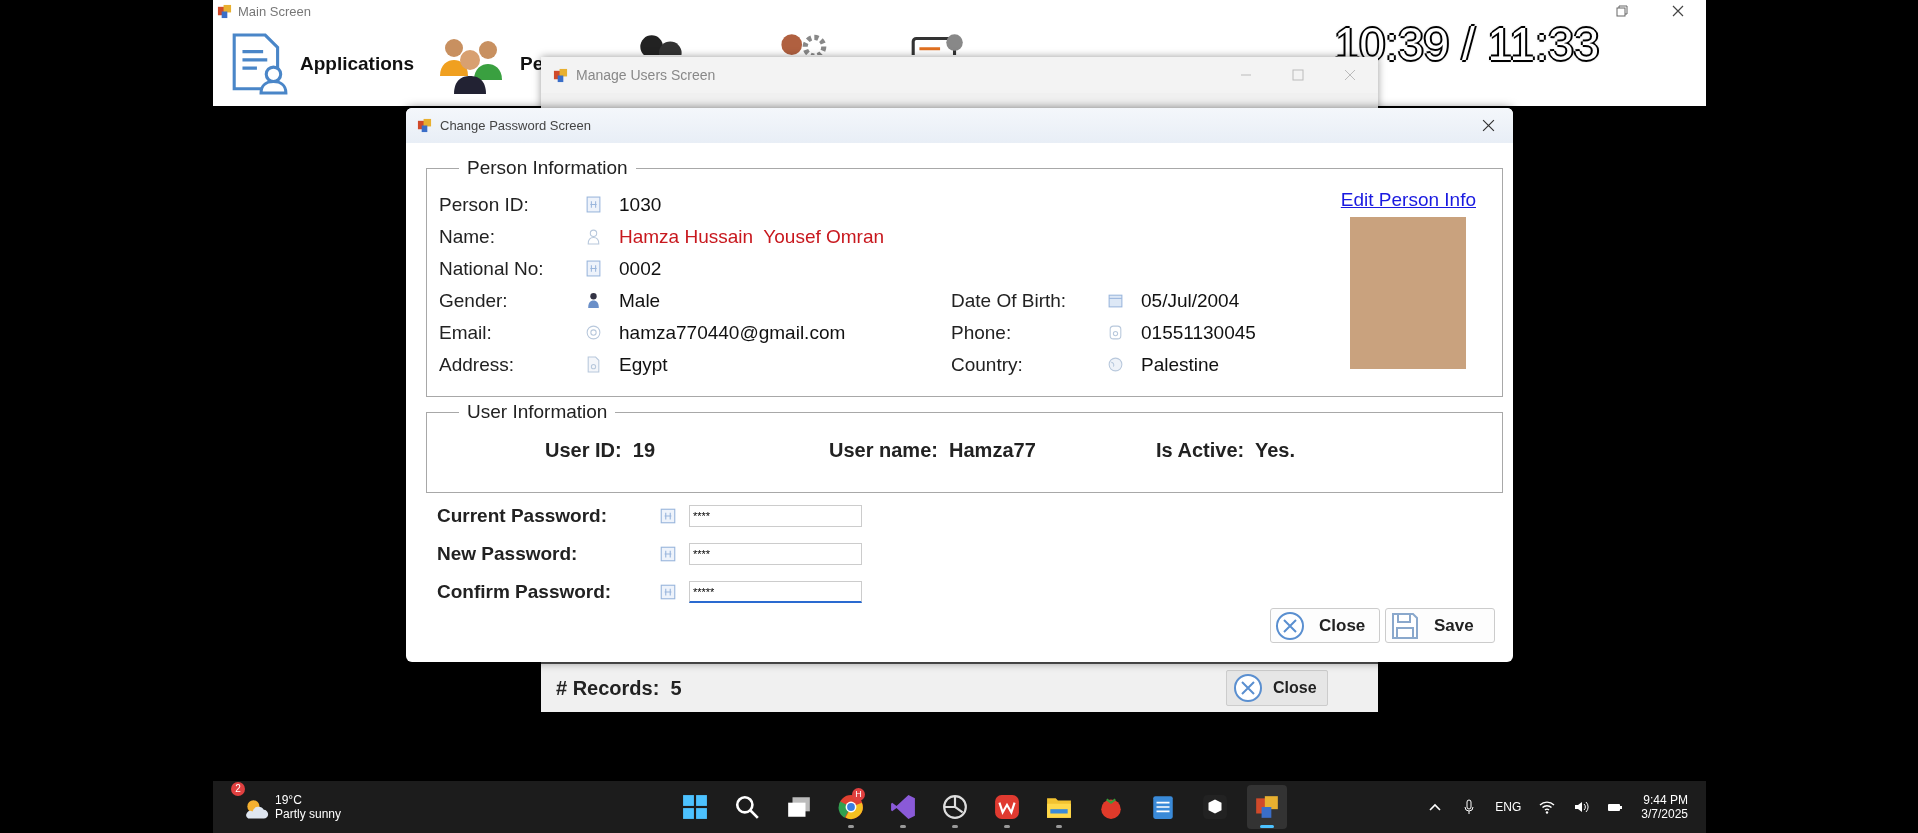 This screenshot has width=1918, height=833. What do you see at coordinates (466, 333) in the screenshot?
I see `field-label: Email:` at bounding box center [466, 333].